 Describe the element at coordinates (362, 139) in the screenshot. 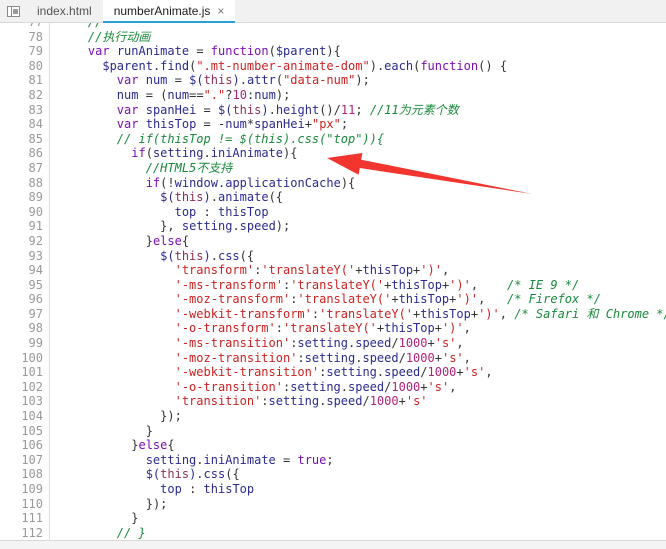

I see `code-line: // if(thisTop != $(this).css("top")){` at that location.